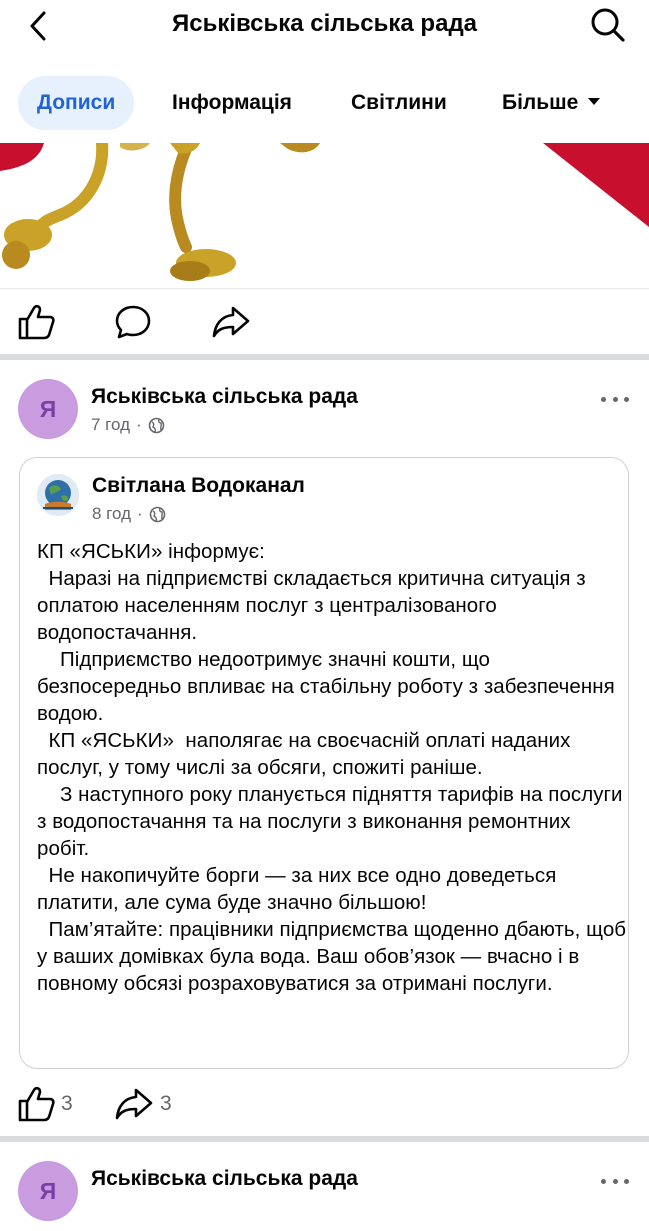  Describe the element at coordinates (324, 1196) in the screenshot. I see `post-header: Я Яськівська сільська рада` at that location.